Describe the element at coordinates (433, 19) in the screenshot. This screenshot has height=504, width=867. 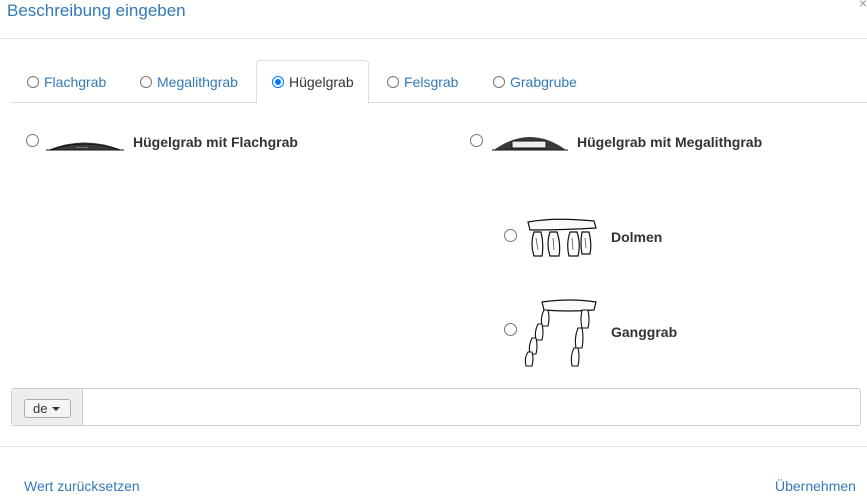
I see `dialog-header: Beschreibung eingeben ×` at that location.